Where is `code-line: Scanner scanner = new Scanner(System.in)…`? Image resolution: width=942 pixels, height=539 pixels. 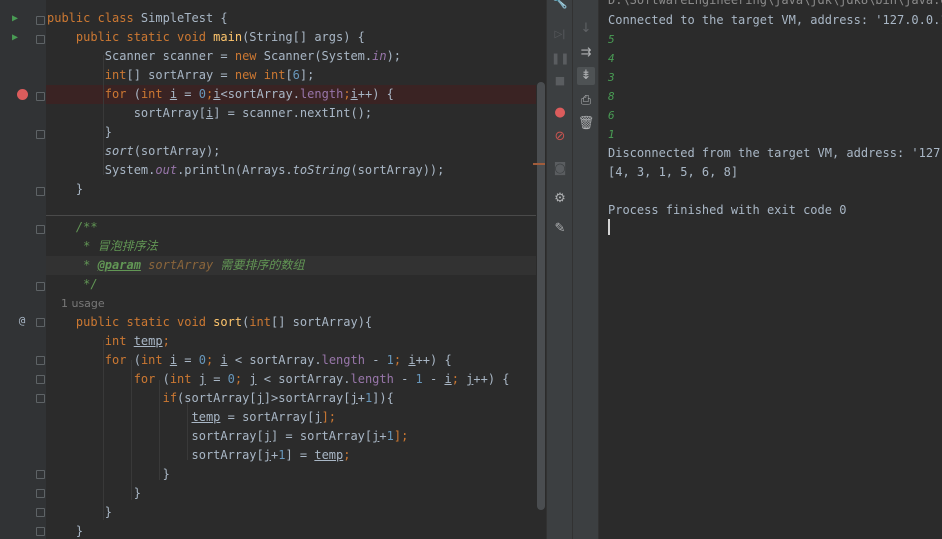
code-line: Scanner scanner = new Scanner(System.in)… is located at coordinates (224, 56).